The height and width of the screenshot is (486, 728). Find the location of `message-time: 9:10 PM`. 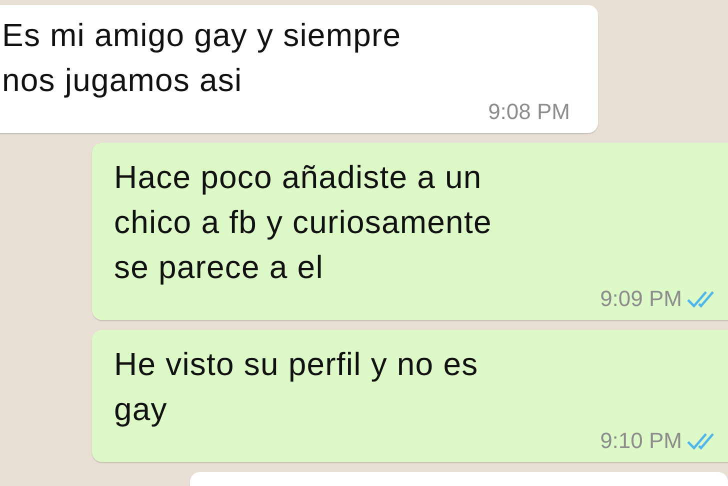

message-time: 9:10 PM is located at coordinates (641, 441).